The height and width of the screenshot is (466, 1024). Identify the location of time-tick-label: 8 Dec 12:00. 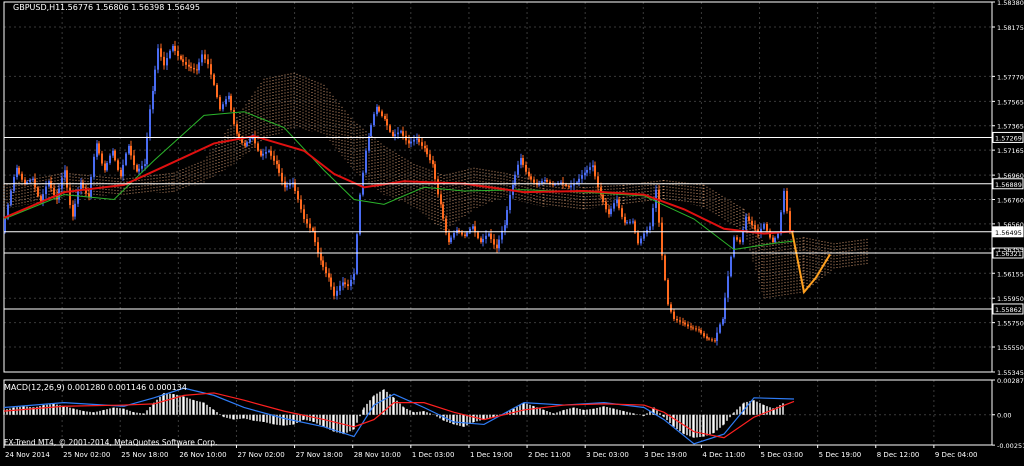
(898, 455).